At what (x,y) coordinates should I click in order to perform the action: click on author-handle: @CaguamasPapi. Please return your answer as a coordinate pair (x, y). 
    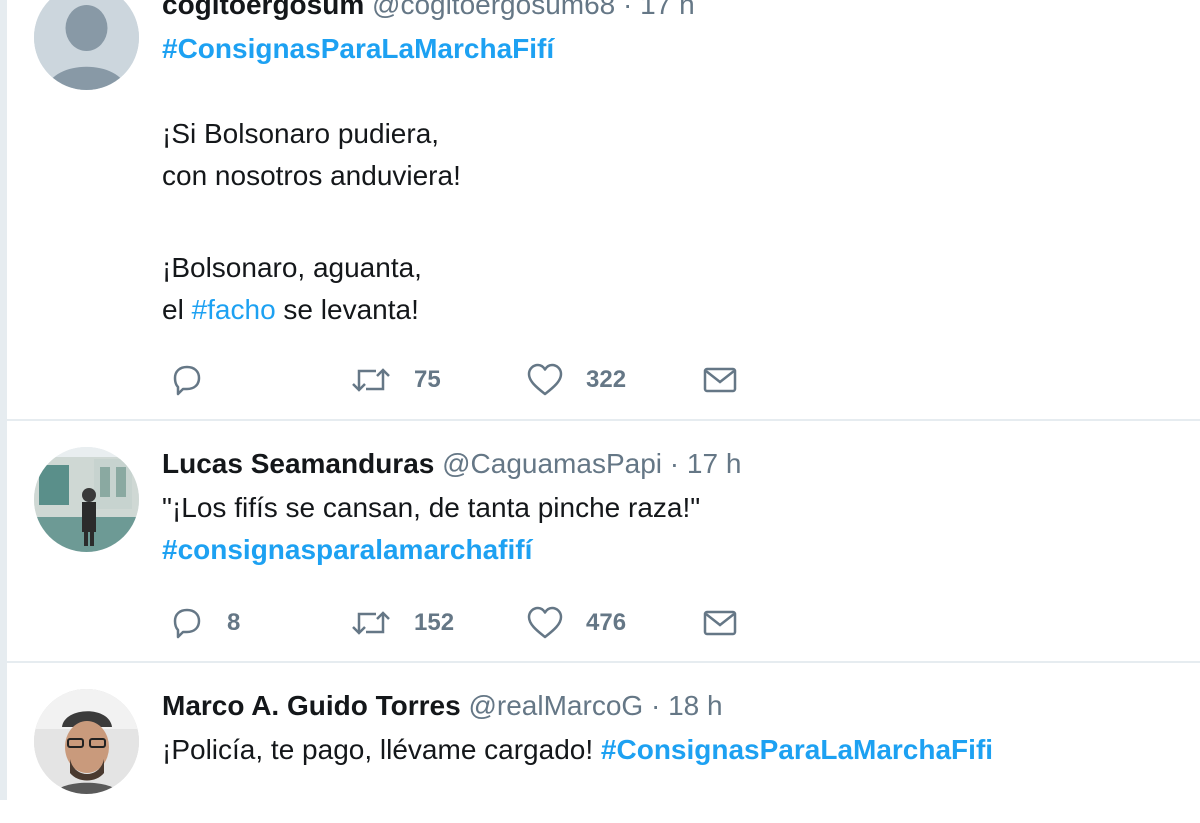
    Looking at the image, I should click on (552, 463).